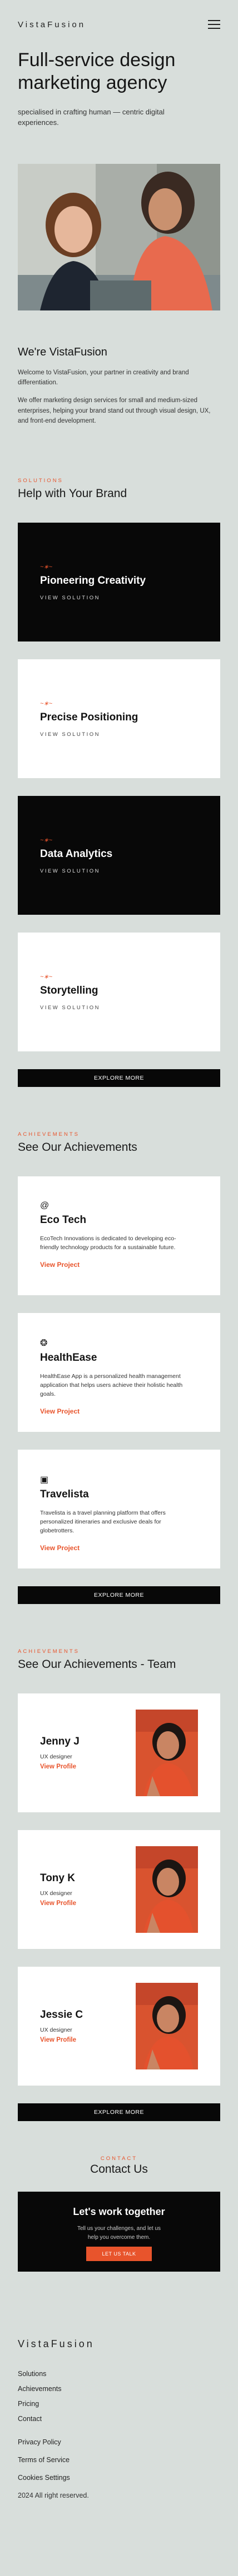 This screenshot has height=2576, width=238. I want to click on footer-link-contact: Contact, so click(119, 2419).